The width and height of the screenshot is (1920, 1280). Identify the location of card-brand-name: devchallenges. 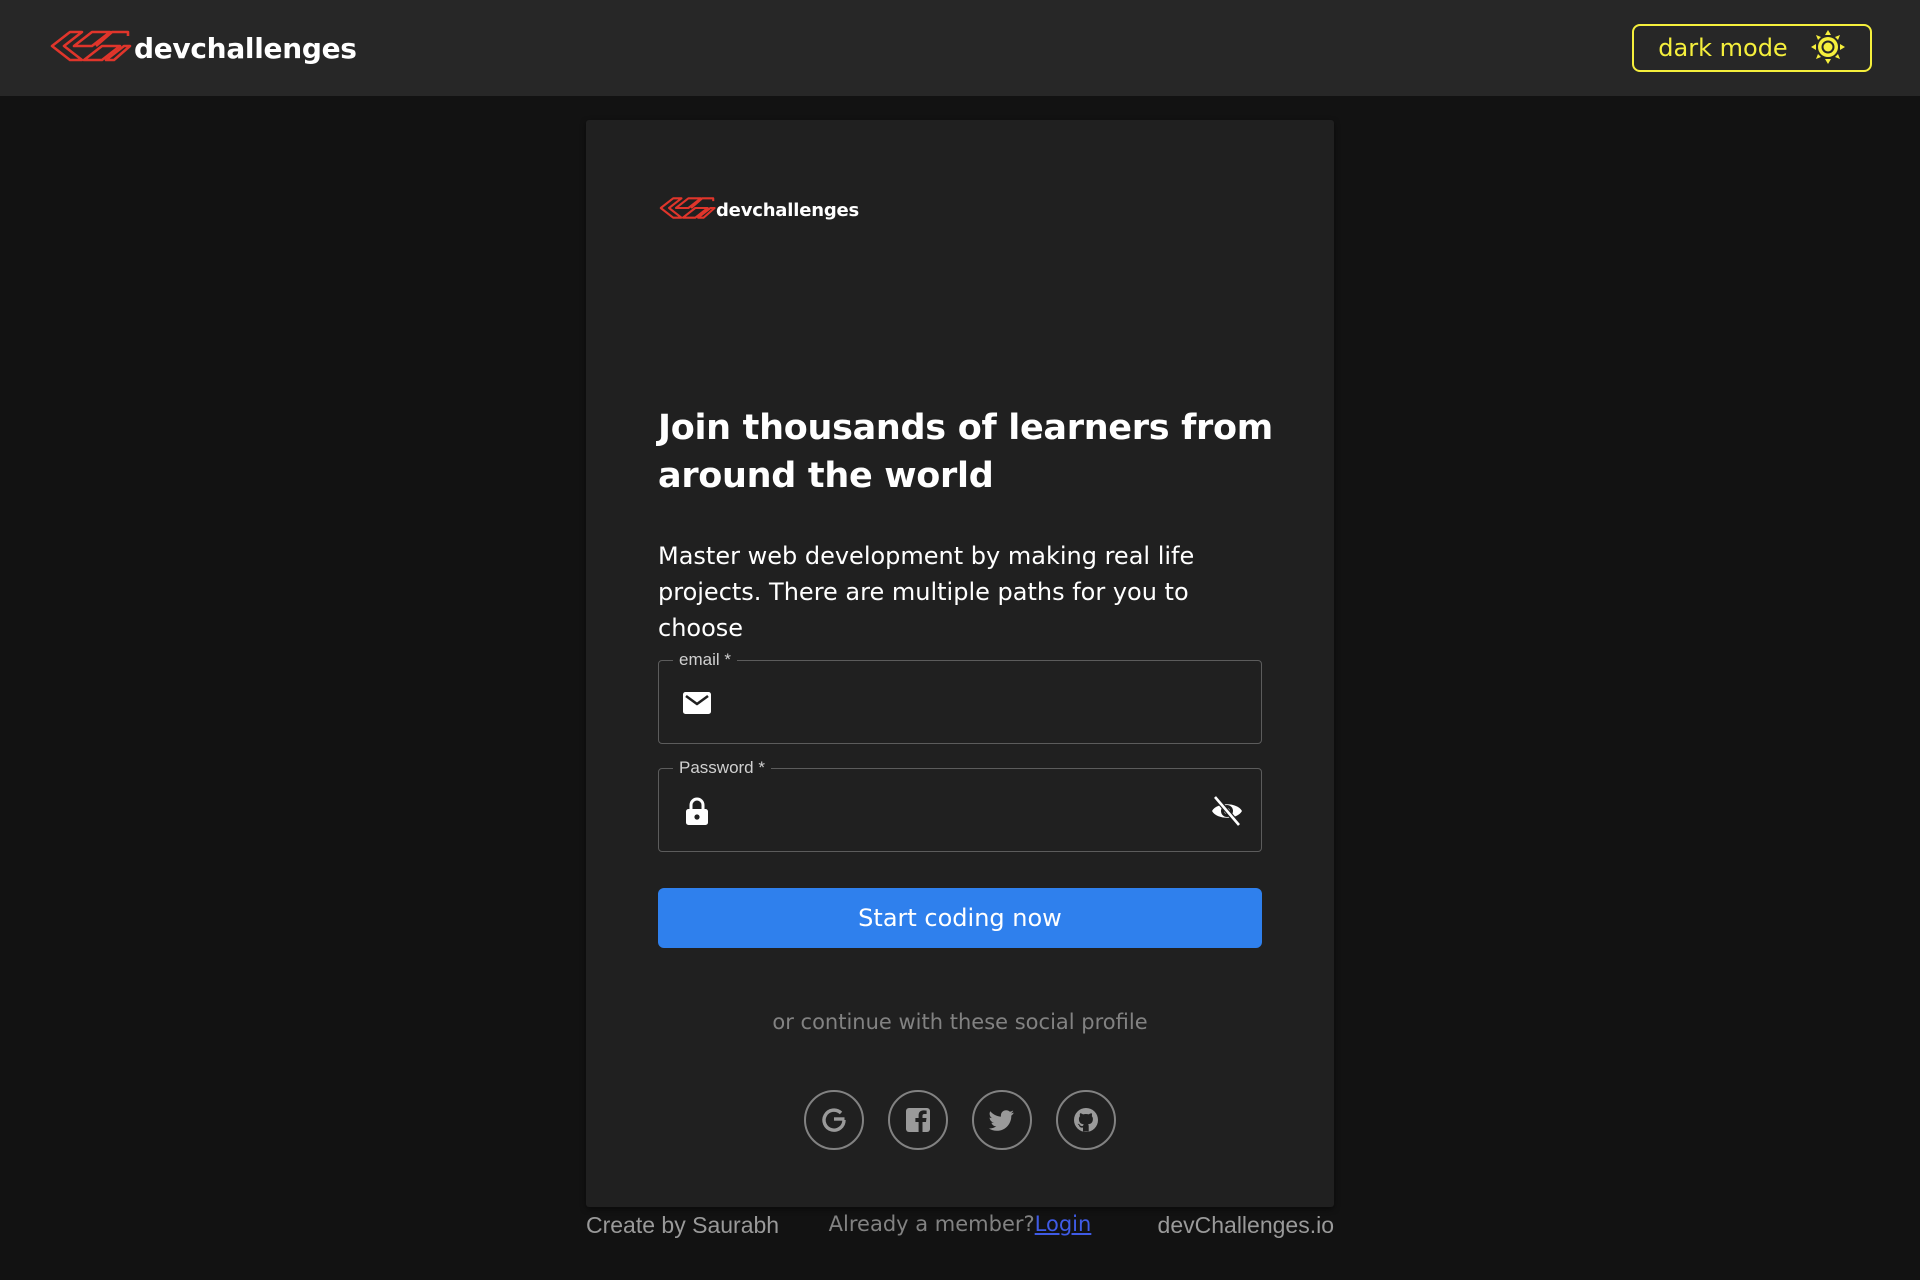
(788, 210).